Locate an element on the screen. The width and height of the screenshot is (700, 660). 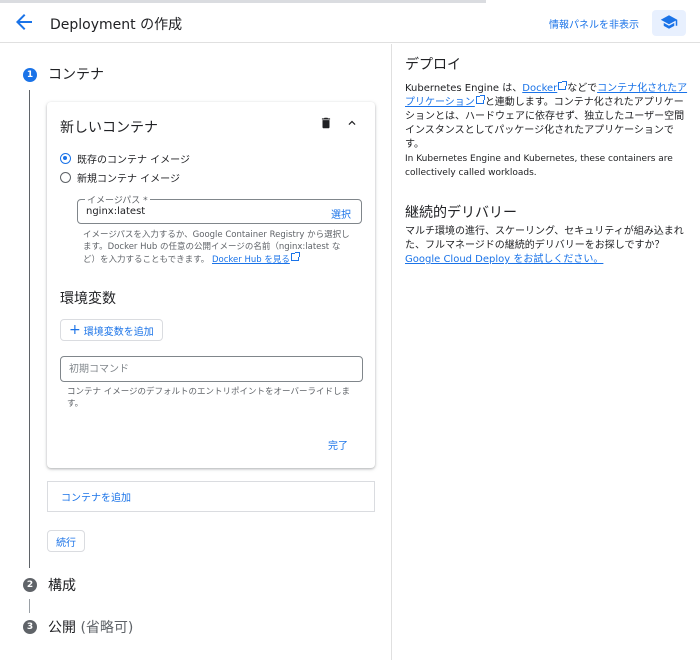
step-3-label-text: 公開 is located at coordinates (62, 628).